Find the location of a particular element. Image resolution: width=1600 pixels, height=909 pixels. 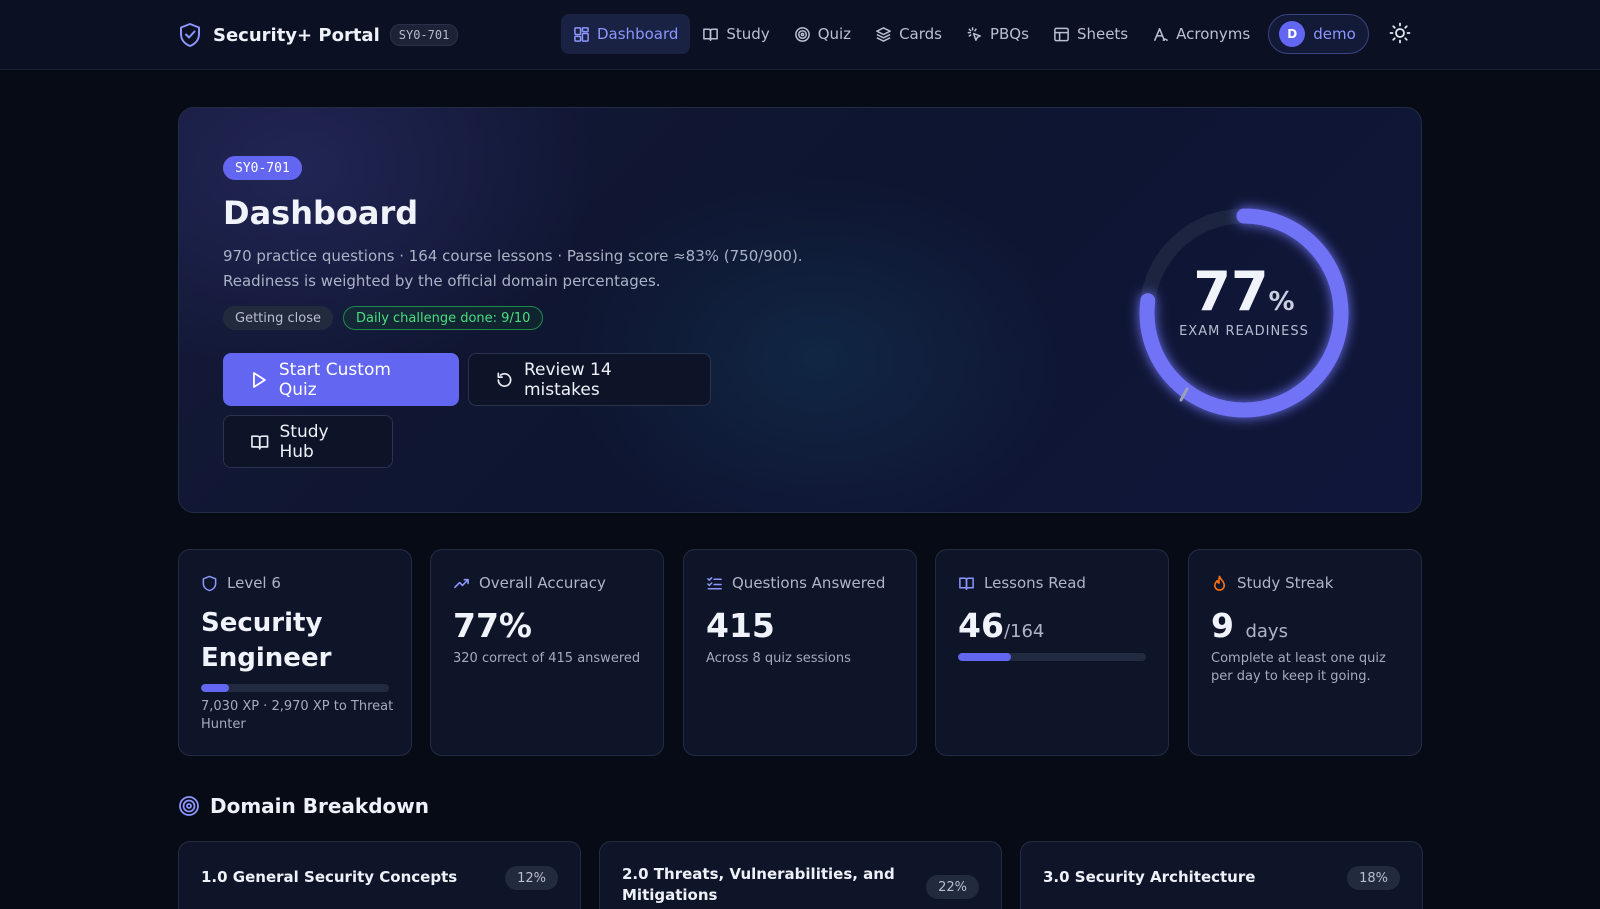

xp-progress-bar is located at coordinates (295, 688).